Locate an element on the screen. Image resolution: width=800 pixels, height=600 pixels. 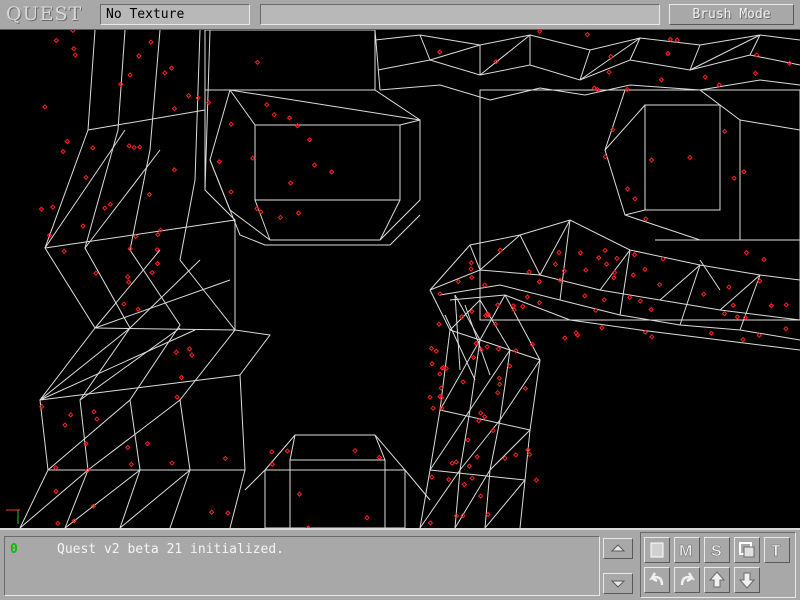
redo-button is located at coordinates (687, 580).